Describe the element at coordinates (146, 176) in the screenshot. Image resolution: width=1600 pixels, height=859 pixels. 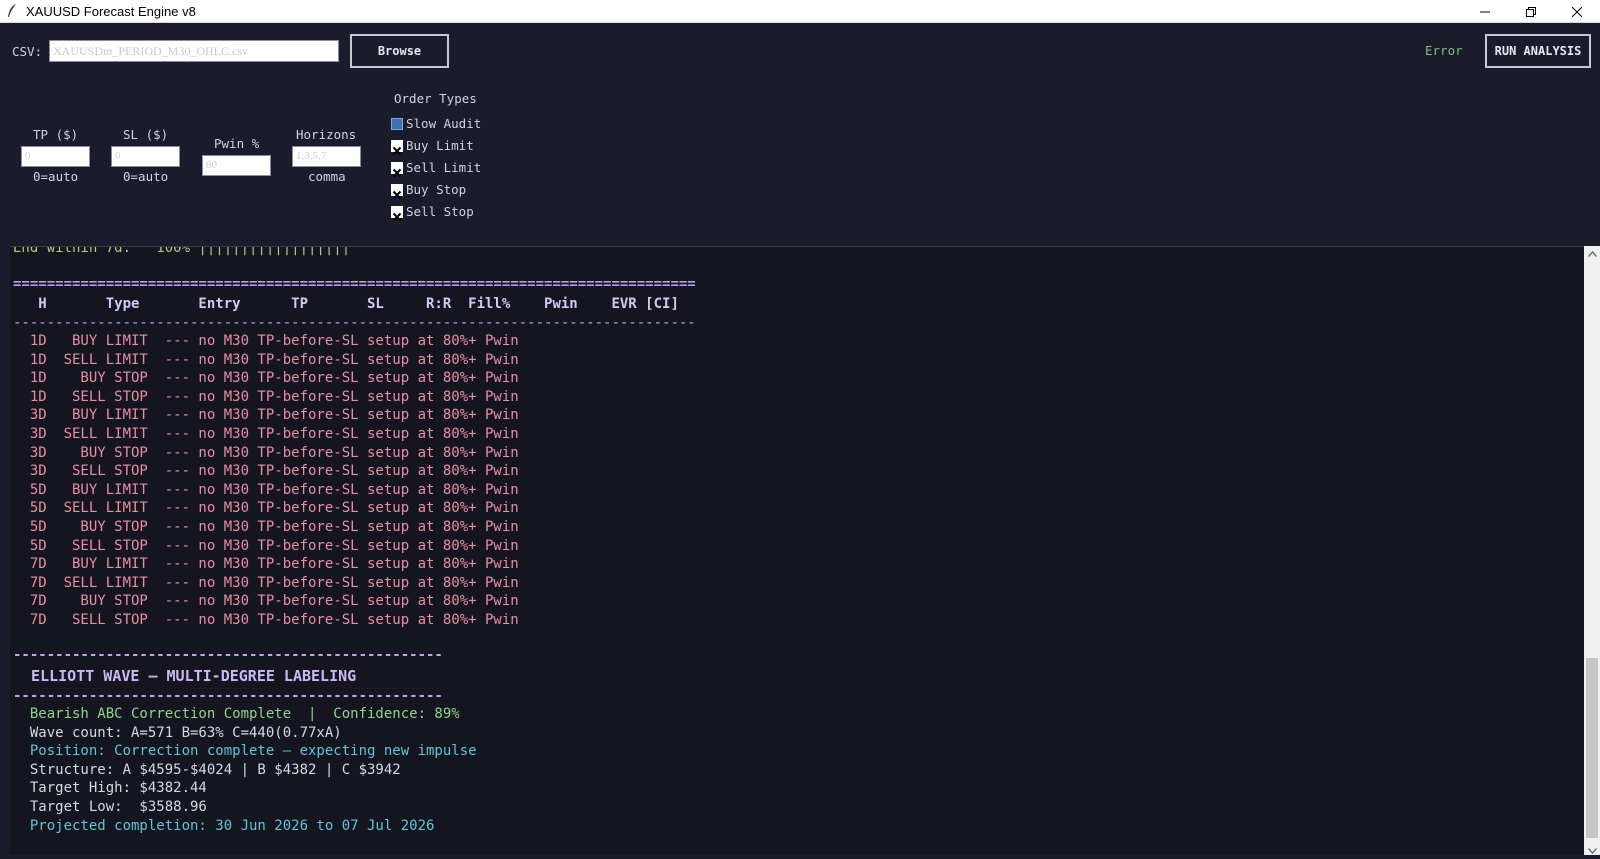
I see `sl-hint: 0=auto` at that location.